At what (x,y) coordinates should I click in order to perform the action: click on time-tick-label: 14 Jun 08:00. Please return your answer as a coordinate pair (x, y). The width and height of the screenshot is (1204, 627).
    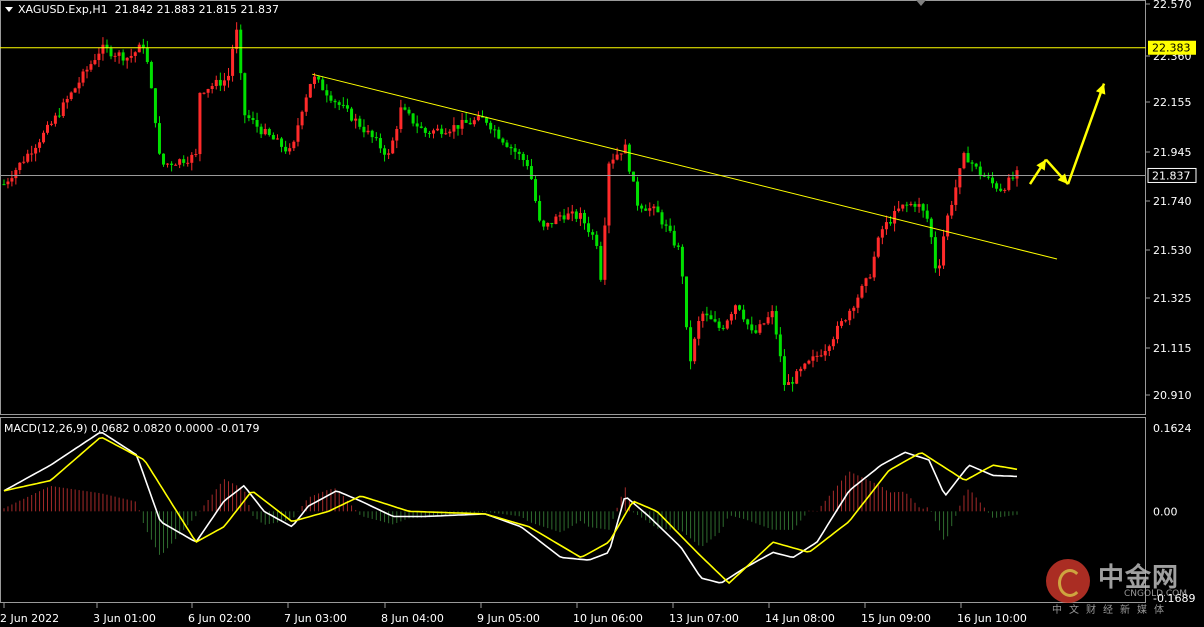
    Looking at the image, I should click on (800, 618).